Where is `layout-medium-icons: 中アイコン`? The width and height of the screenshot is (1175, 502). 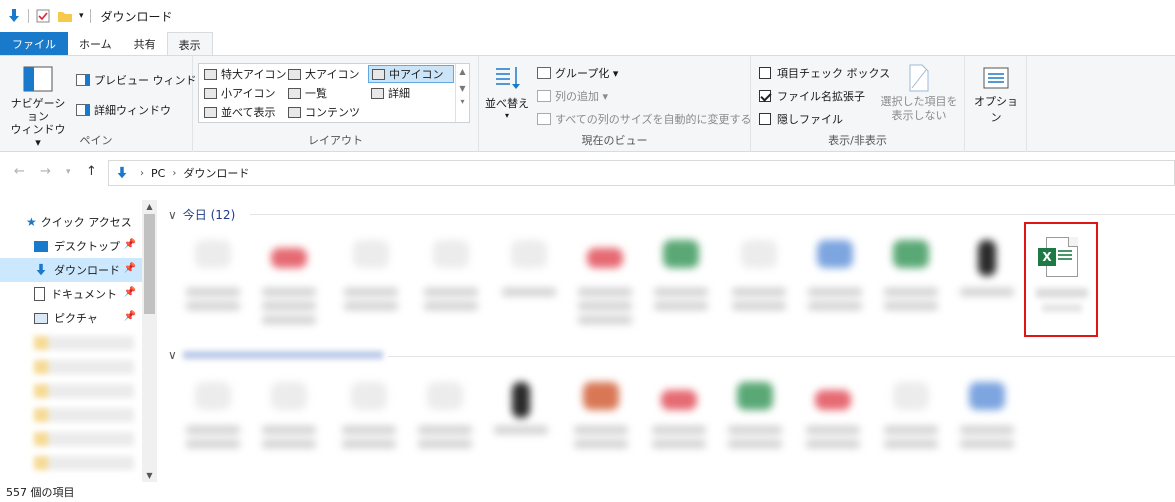 layout-medium-icons: 中アイコン is located at coordinates (411, 74).